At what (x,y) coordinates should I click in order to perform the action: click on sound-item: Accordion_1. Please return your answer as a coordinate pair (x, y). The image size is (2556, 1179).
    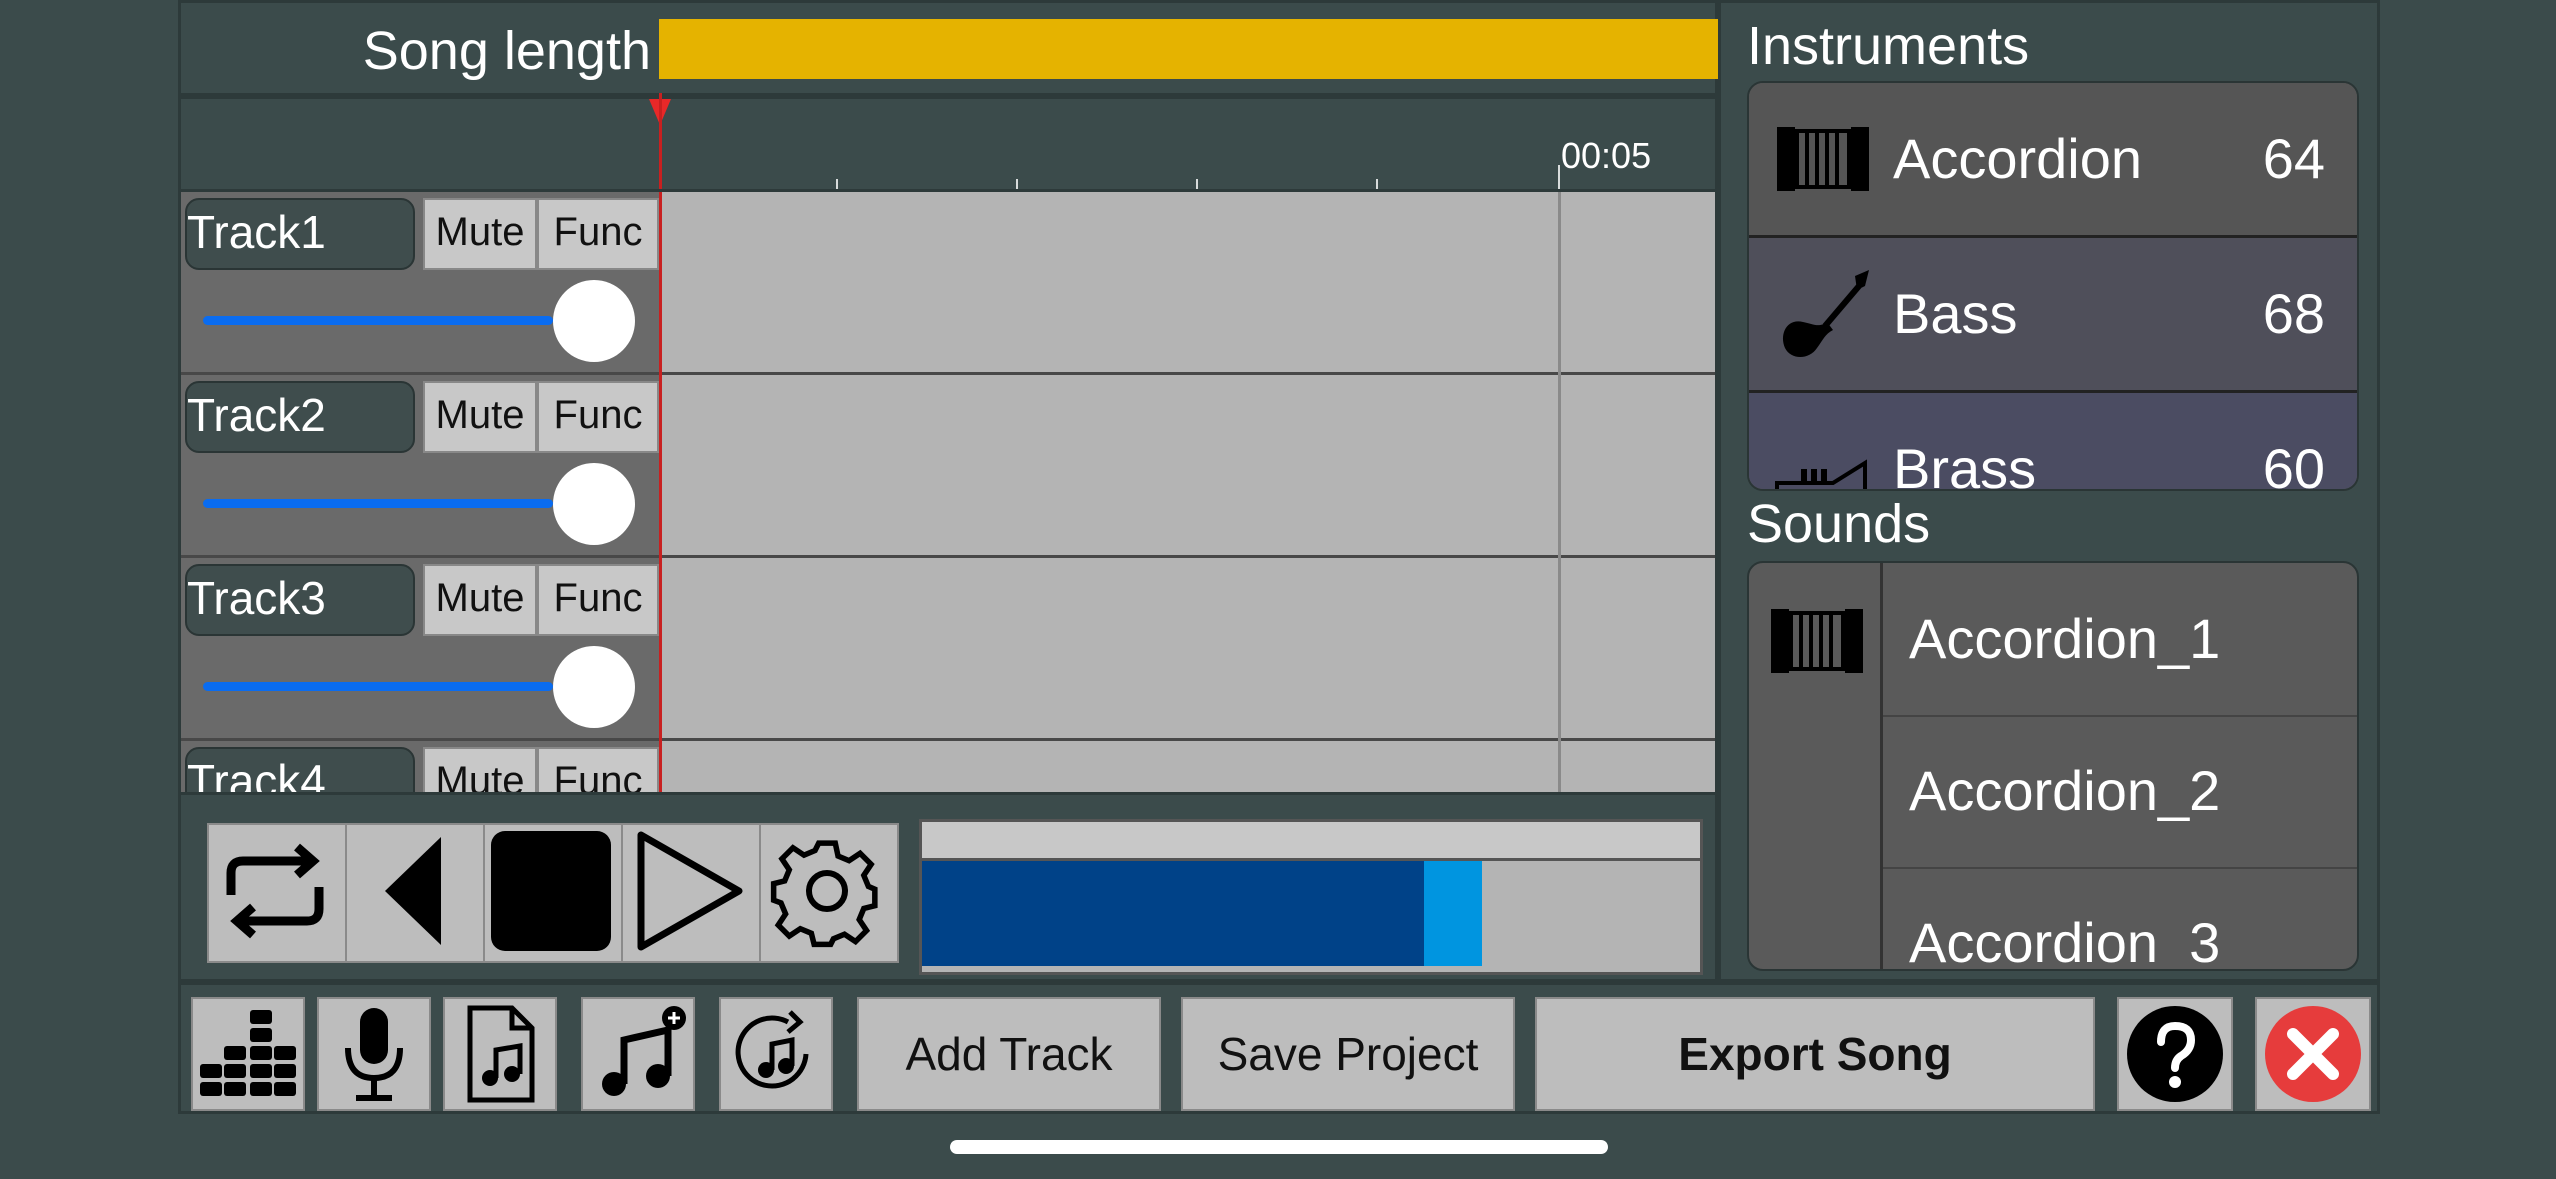
    Looking at the image, I should click on (2120, 640).